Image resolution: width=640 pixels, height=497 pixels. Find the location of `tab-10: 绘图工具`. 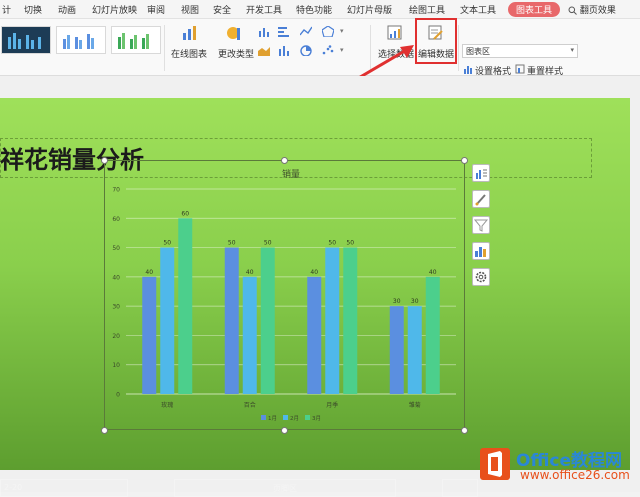

tab-10: 绘图工具 is located at coordinates (427, 9).